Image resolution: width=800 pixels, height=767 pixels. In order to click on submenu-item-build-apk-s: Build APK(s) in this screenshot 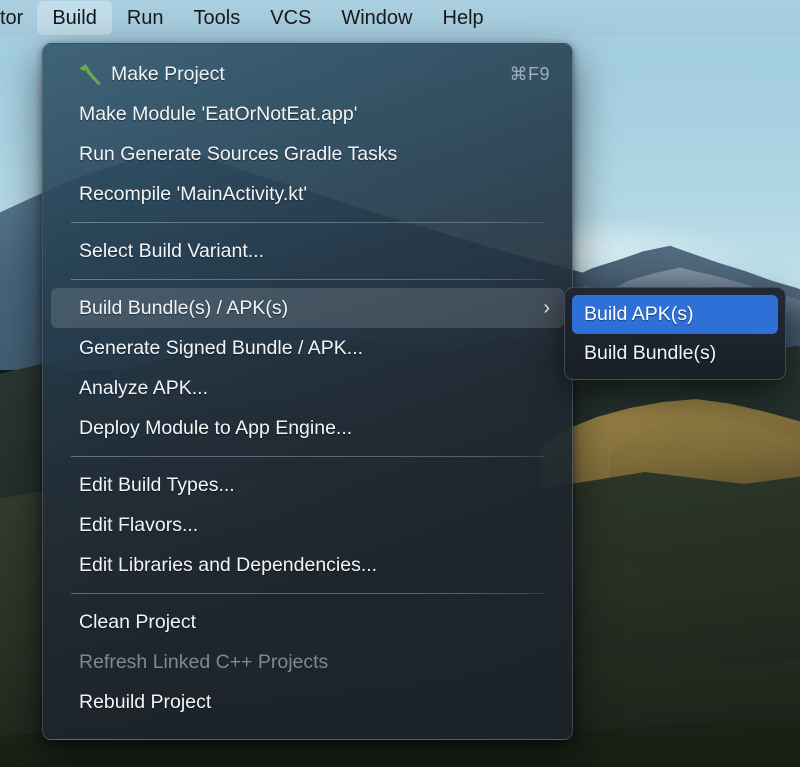, I will do `click(675, 314)`.